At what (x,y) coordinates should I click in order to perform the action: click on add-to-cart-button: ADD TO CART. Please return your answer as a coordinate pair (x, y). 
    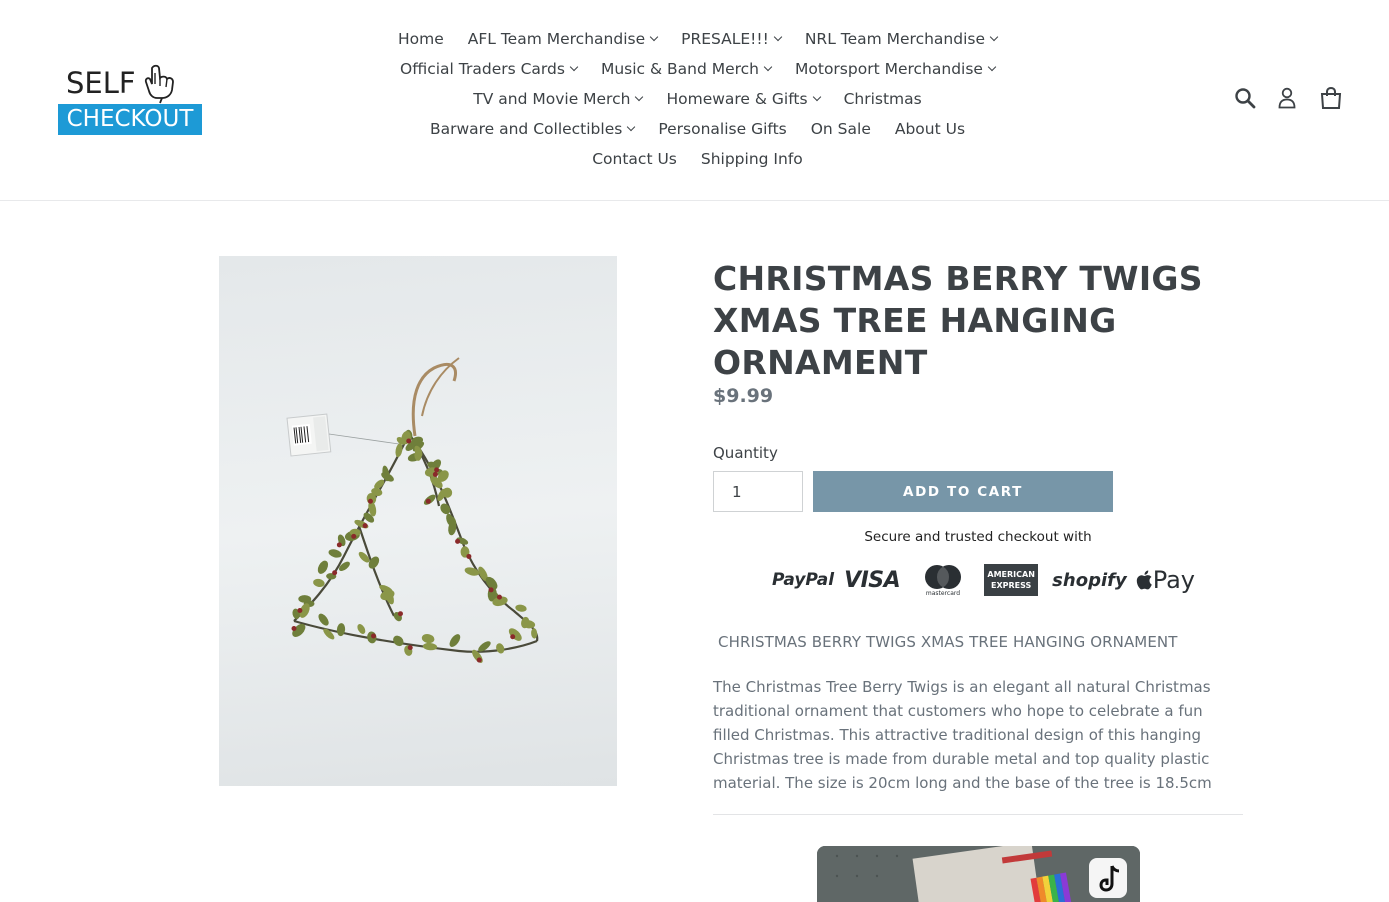
    Looking at the image, I should click on (963, 491).